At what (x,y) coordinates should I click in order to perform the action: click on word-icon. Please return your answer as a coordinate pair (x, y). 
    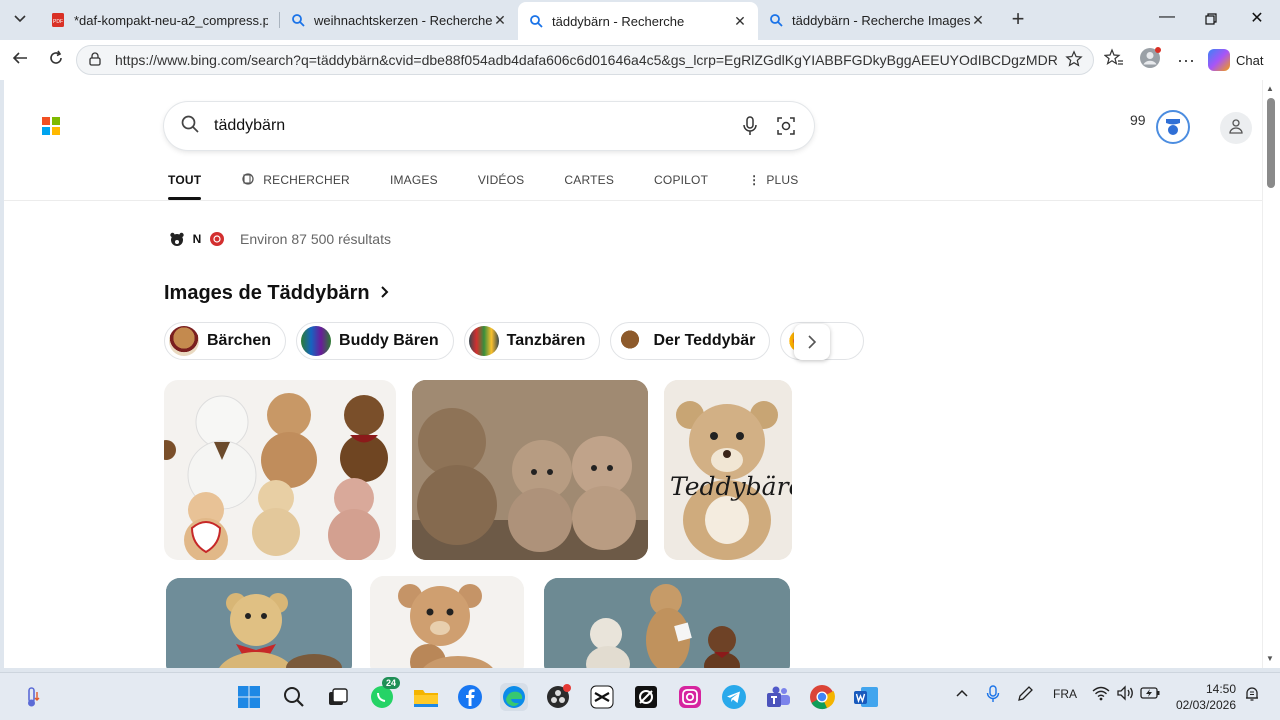
    Looking at the image, I should click on (866, 697).